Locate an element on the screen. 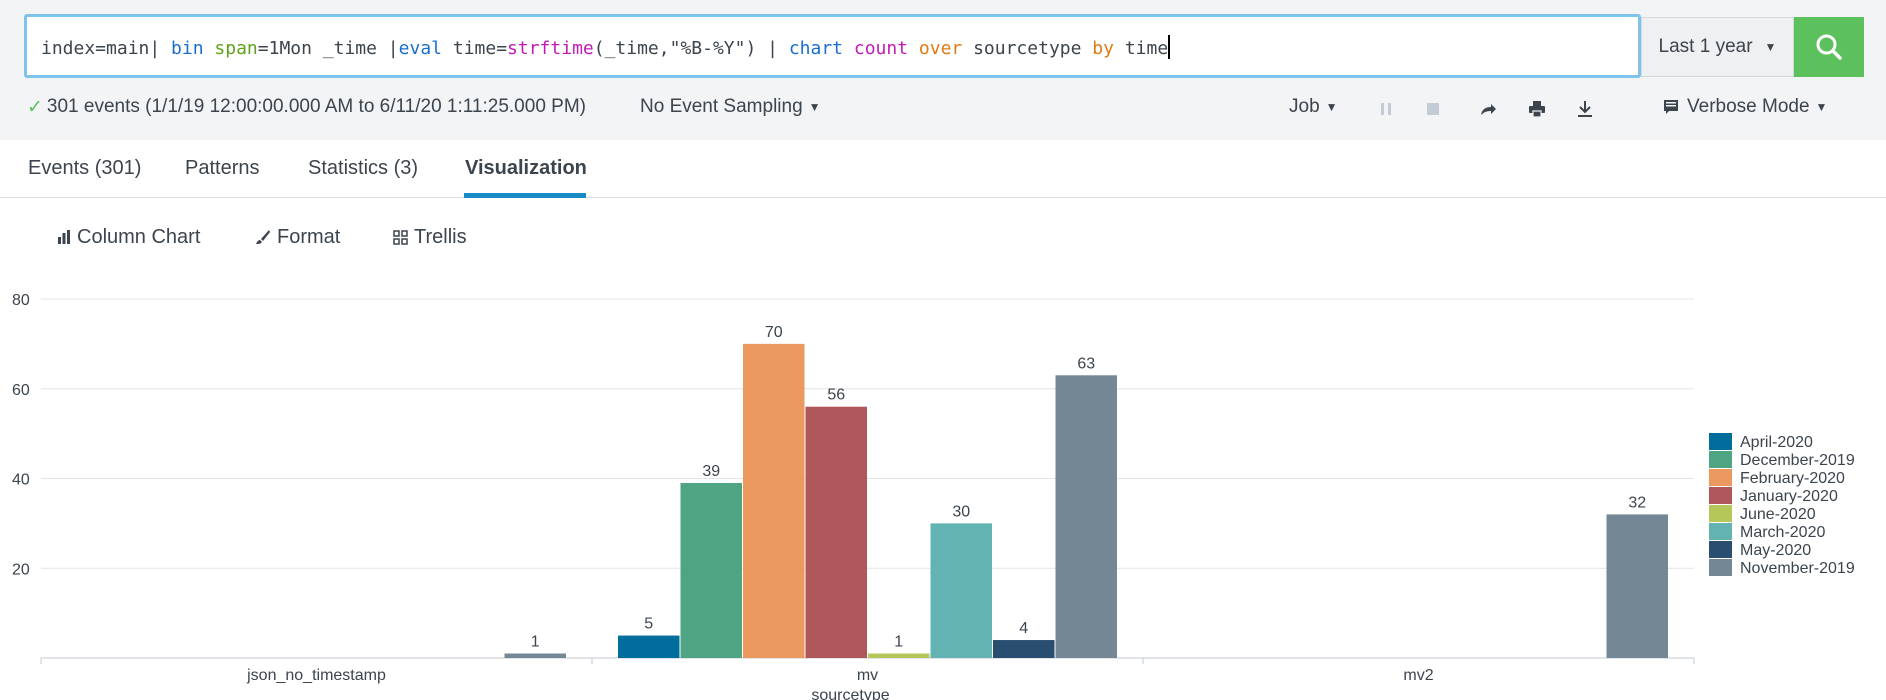  format-label: Format is located at coordinates (309, 236).